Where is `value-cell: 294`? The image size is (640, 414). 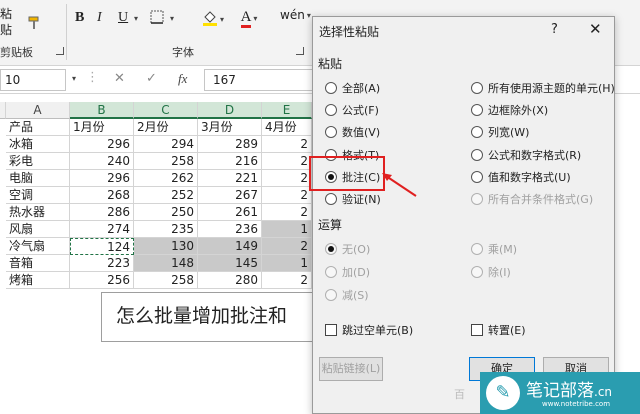 value-cell: 294 is located at coordinates (166, 144).